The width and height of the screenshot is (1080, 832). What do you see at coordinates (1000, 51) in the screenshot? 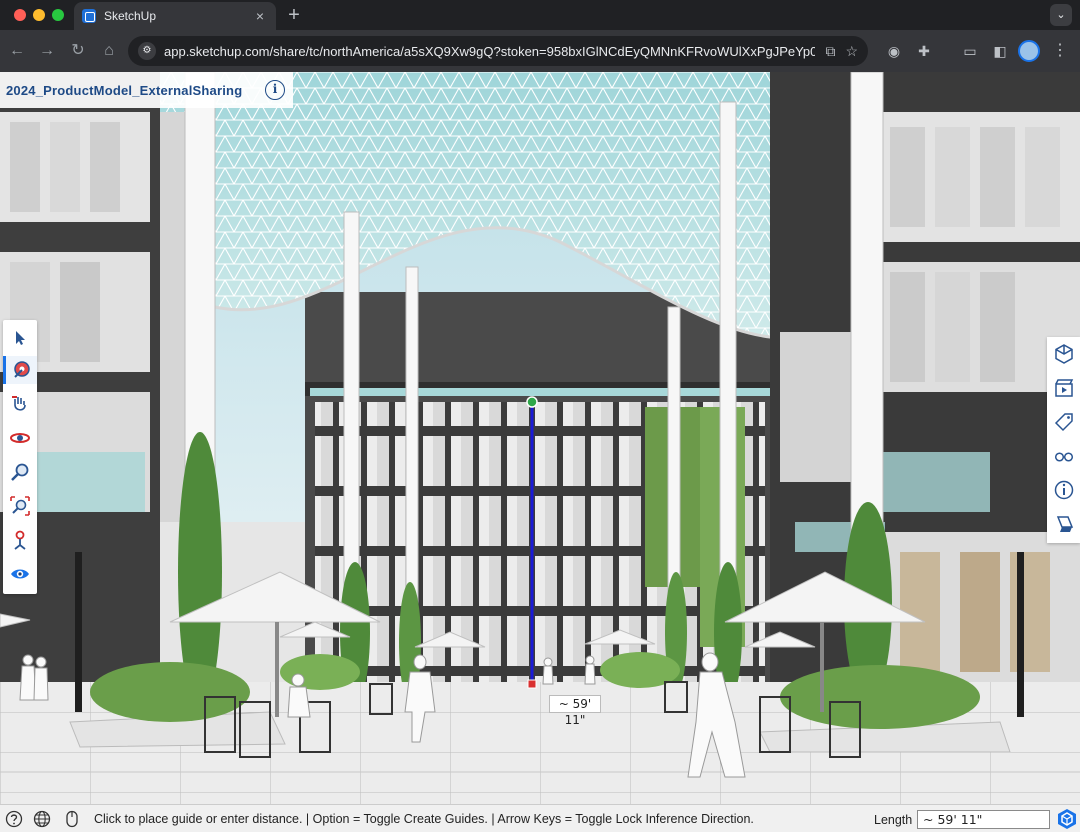
I see `side-panel-icon: ◧` at bounding box center [1000, 51].